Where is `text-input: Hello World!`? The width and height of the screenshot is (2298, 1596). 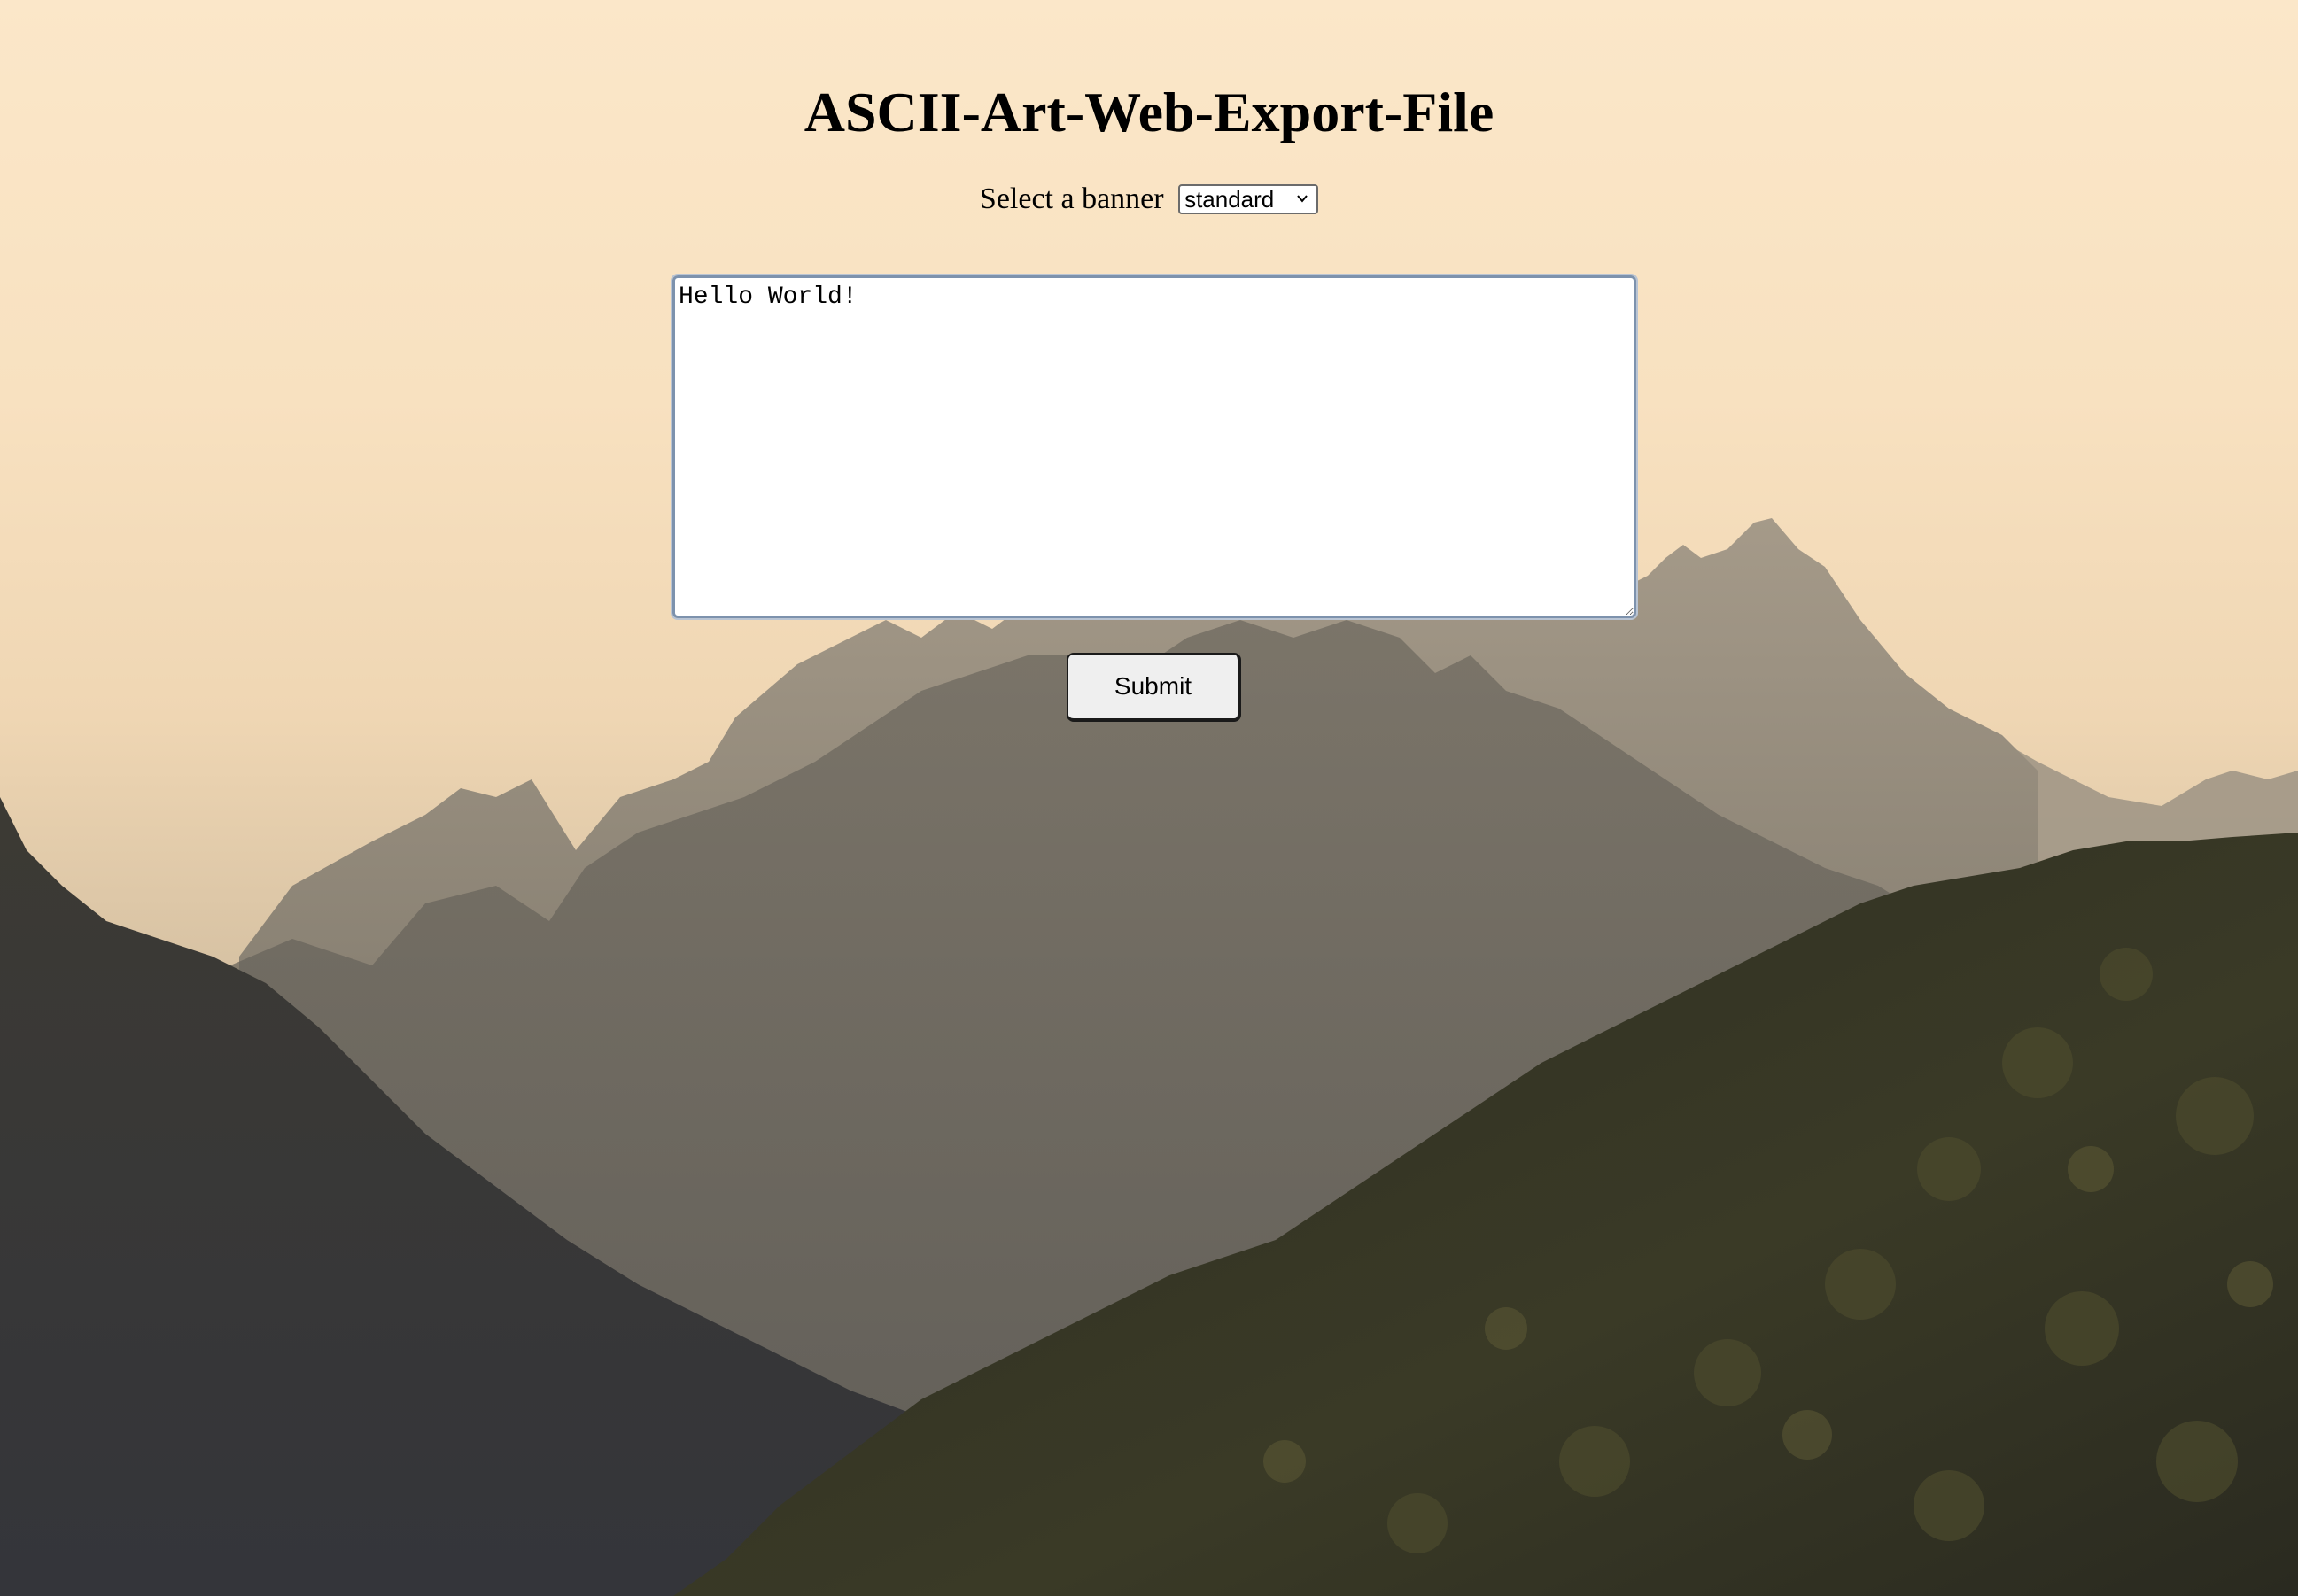
text-input: Hello World! is located at coordinates (1154, 447).